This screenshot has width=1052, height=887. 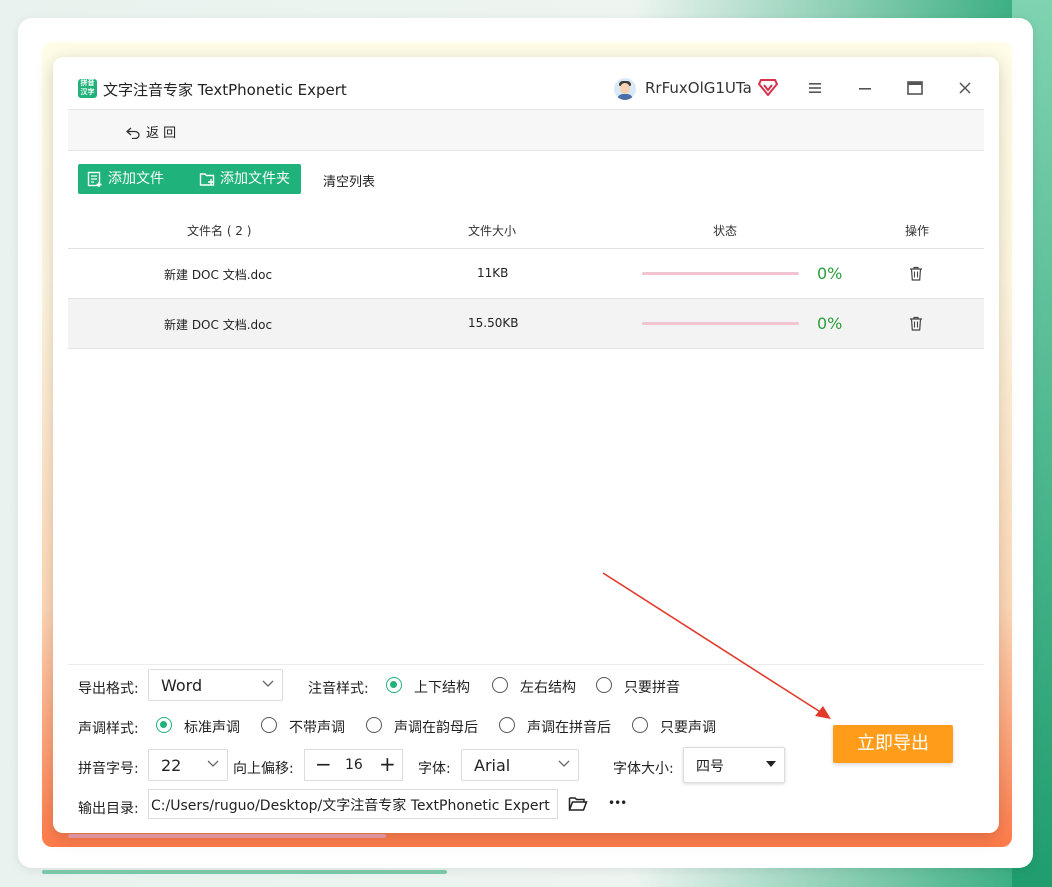 What do you see at coordinates (688, 728) in the screenshot?
I see `radio-label: 只要声调` at bounding box center [688, 728].